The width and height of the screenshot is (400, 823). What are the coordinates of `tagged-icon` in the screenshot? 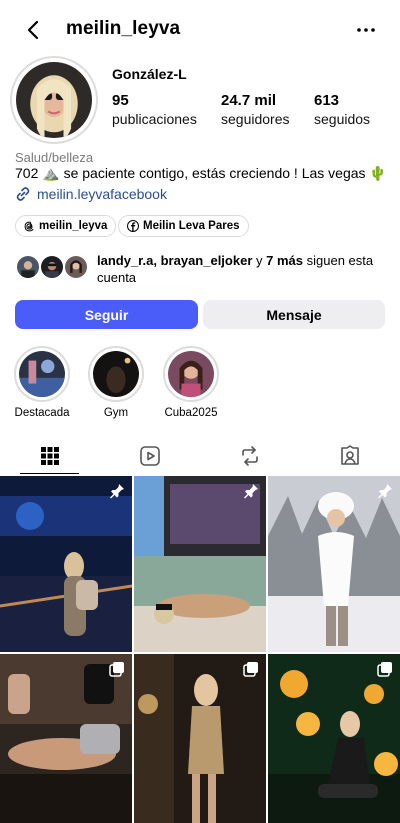 It's located at (350, 455).